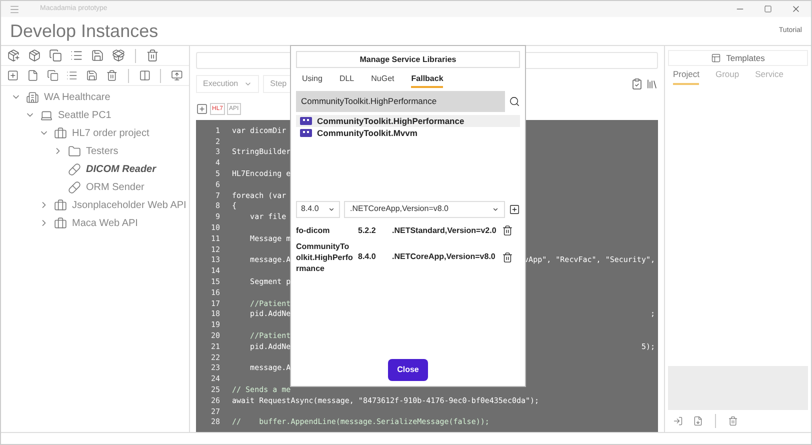 The image size is (812, 445). What do you see at coordinates (367, 230) in the screenshot?
I see `package-version: 5.2.2` at bounding box center [367, 230].